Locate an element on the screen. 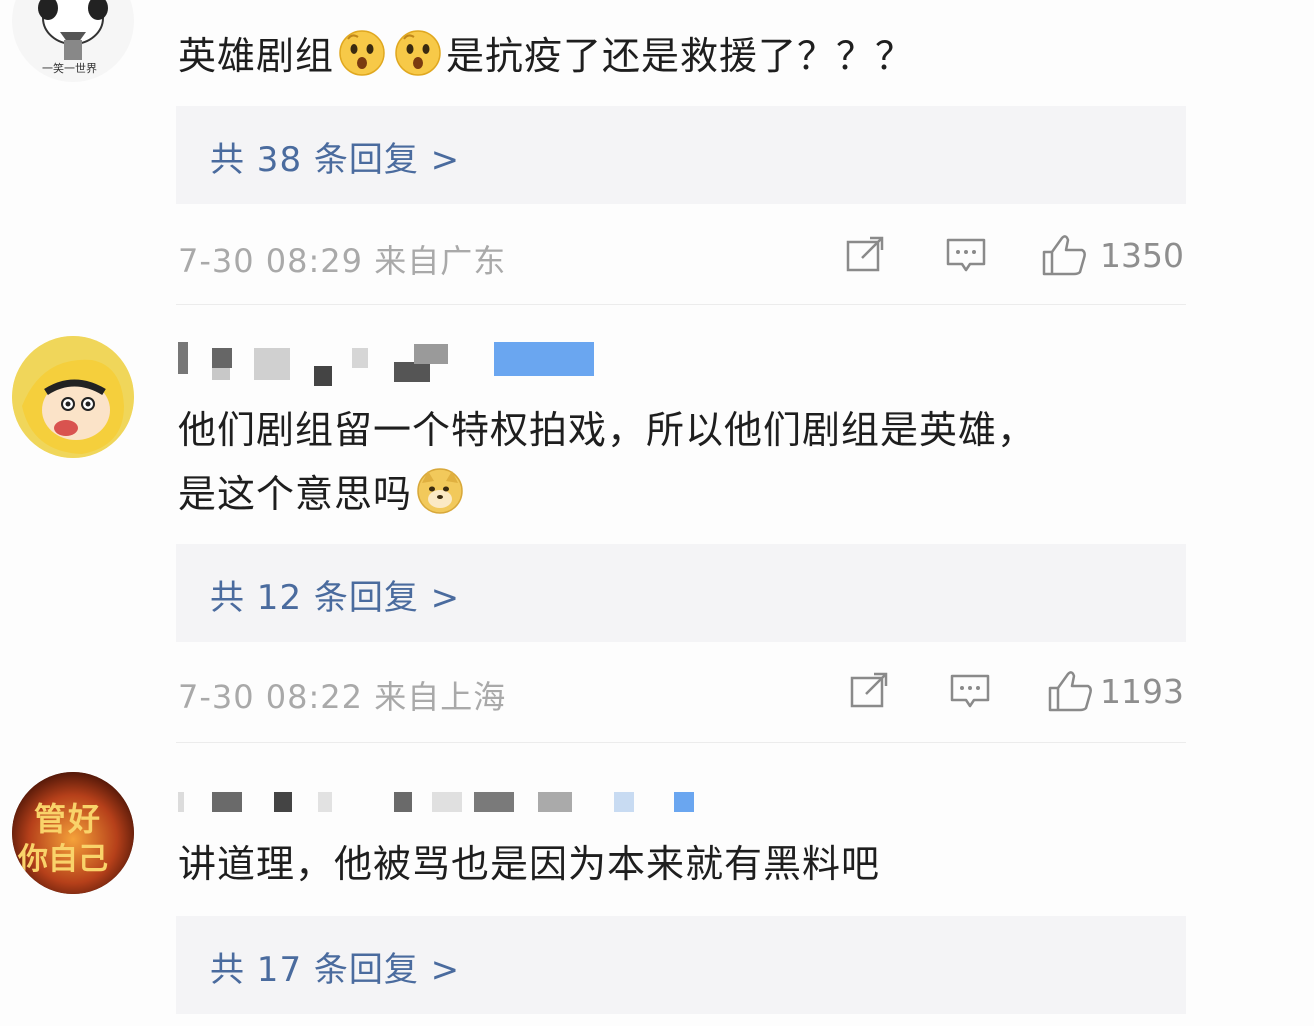  replies-count: 共 17 条回复 > is located at coordinates (335, 970).